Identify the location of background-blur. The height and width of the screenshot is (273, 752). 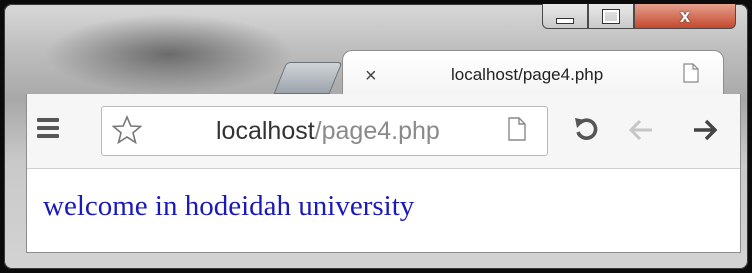
(169, 54).